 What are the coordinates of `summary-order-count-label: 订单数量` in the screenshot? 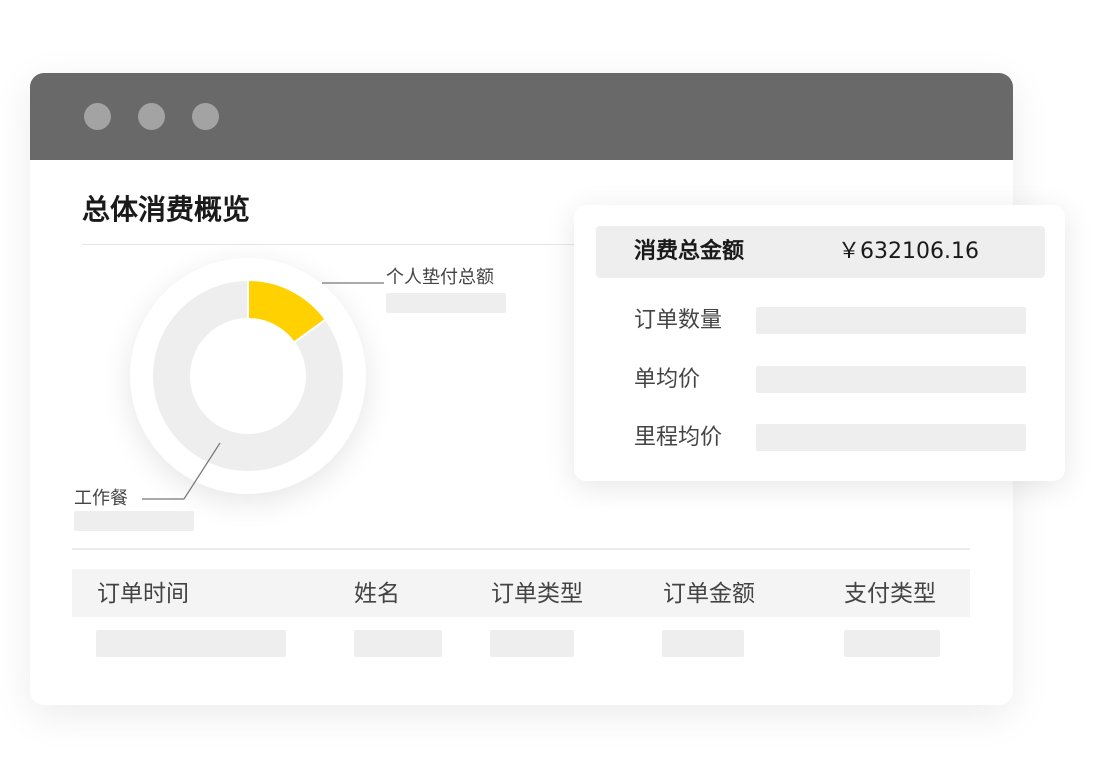 It's located at (678, 320).